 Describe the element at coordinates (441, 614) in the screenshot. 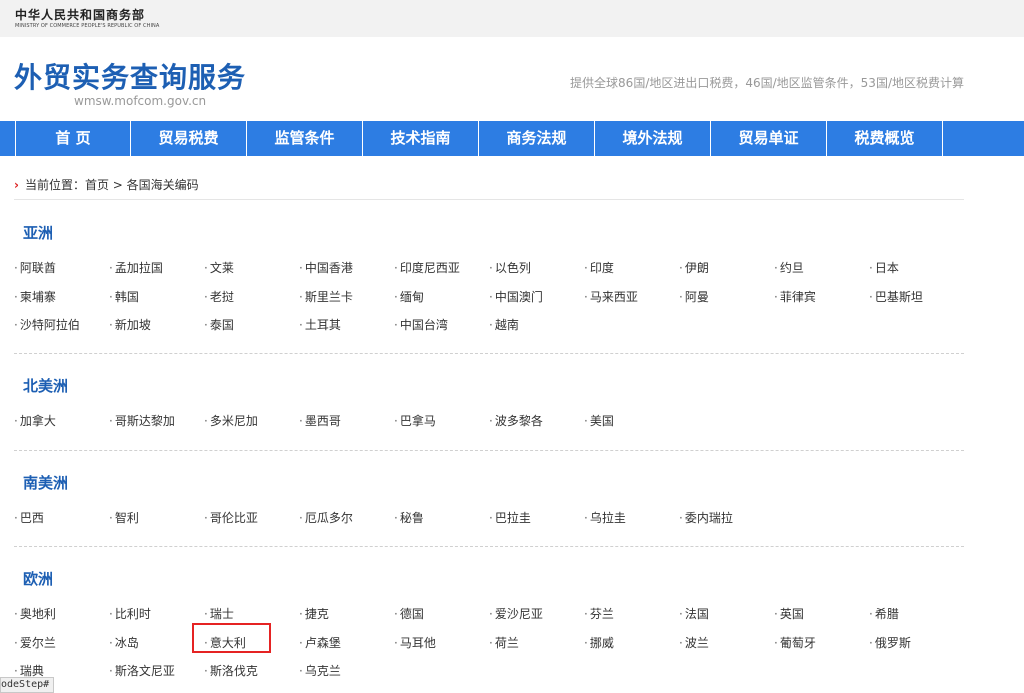

I see `country-link: · 德国` at that location.